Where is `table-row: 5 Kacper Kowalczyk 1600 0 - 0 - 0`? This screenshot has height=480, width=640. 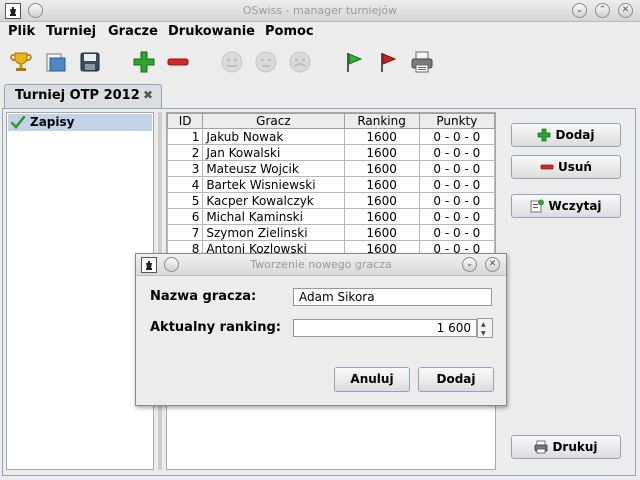
table-row: 5 Kacper Kowalczyk 1600 0 - 0 - 0 is located at coordinates (331, 200).